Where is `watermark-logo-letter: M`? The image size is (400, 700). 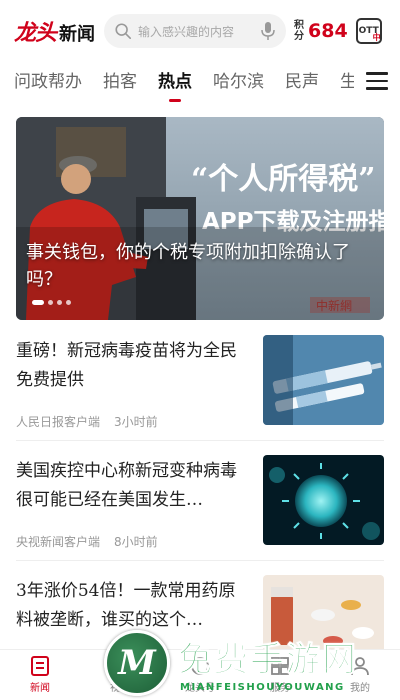
watermark-logo-letter: M is located at coordinates (137, 663).